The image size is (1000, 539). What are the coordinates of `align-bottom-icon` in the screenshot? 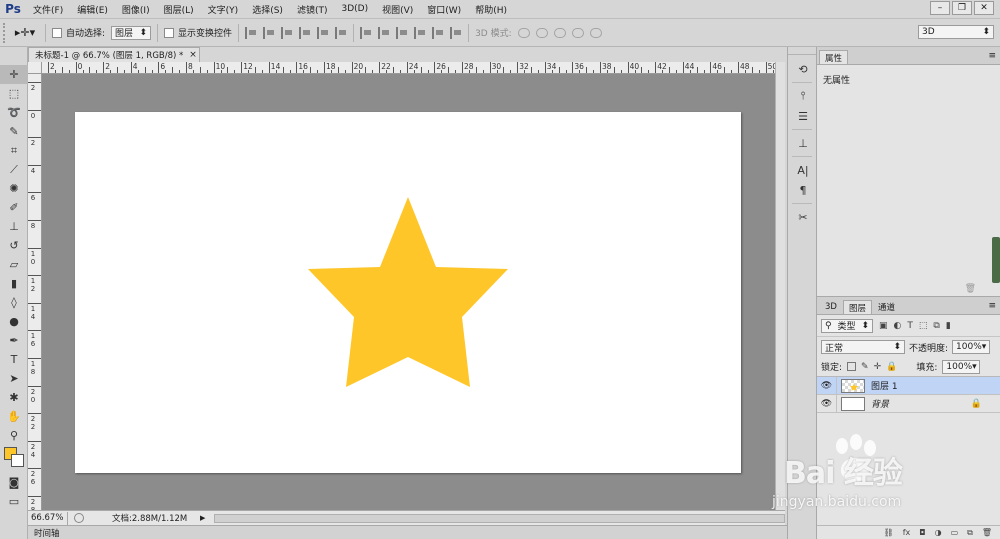 It's located at (287, 32).